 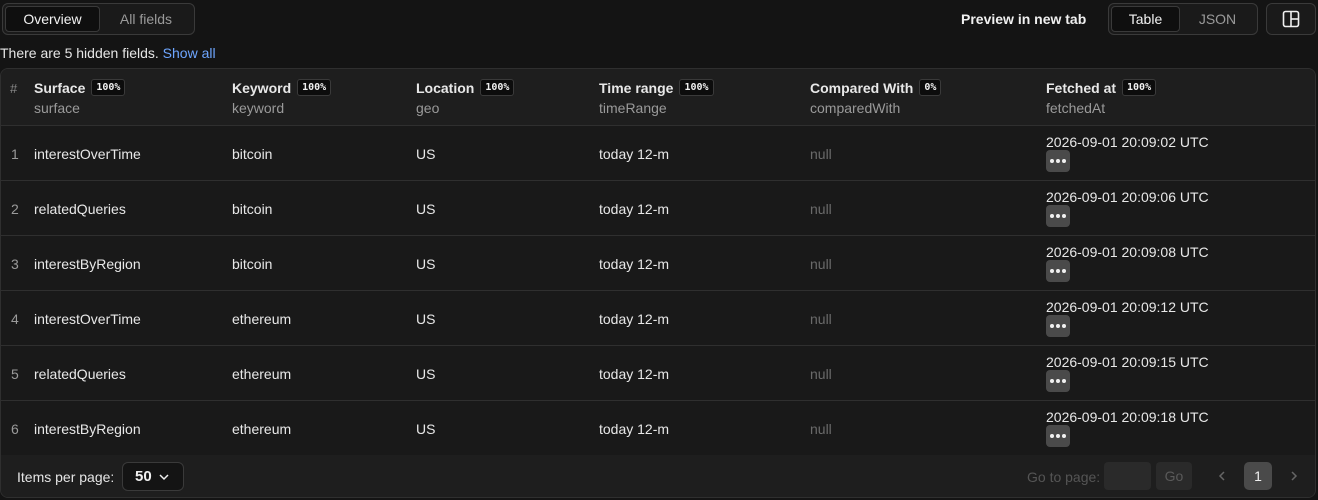 I want to click on go-button: Go, so click(x=1174, y=476).